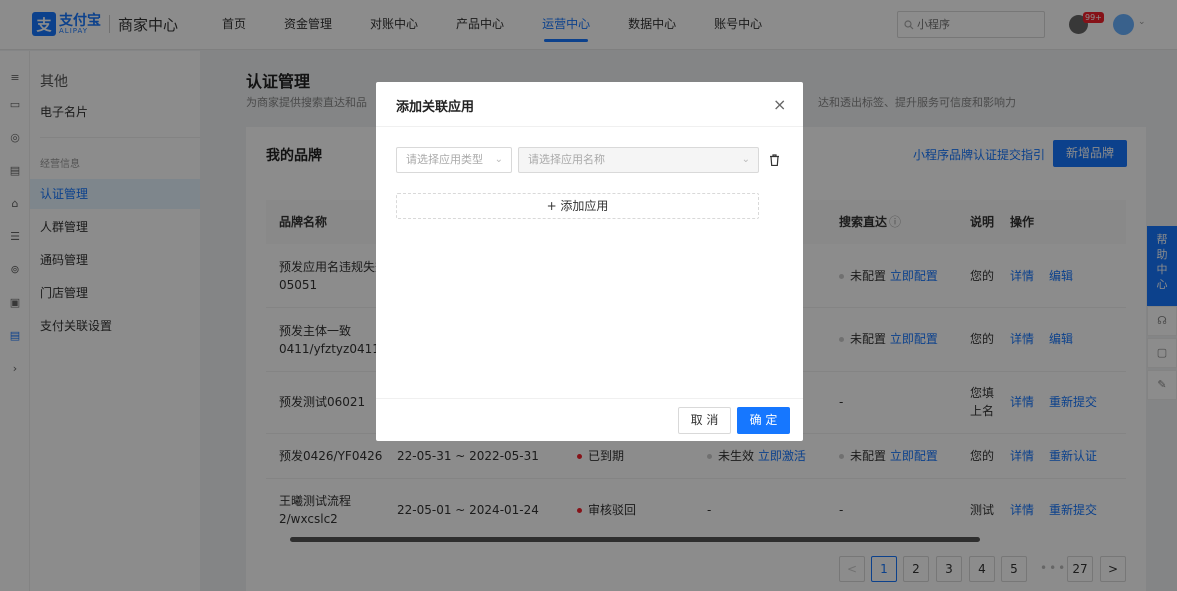 This screenshot has width=1177, height=591. I want to click on modal-title: 添加关联应用, so click(435, 107).